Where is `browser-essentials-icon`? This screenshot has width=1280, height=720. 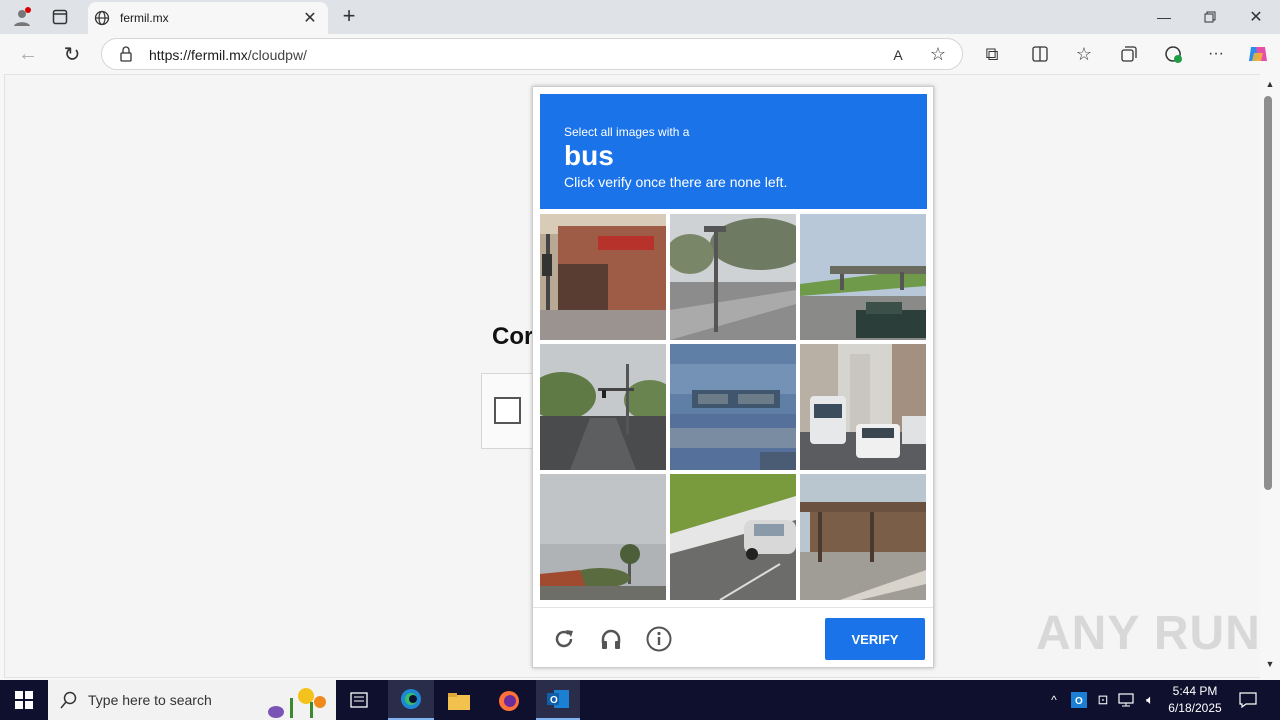 browser-essentials-icon is located at coordinates (1173, 54).